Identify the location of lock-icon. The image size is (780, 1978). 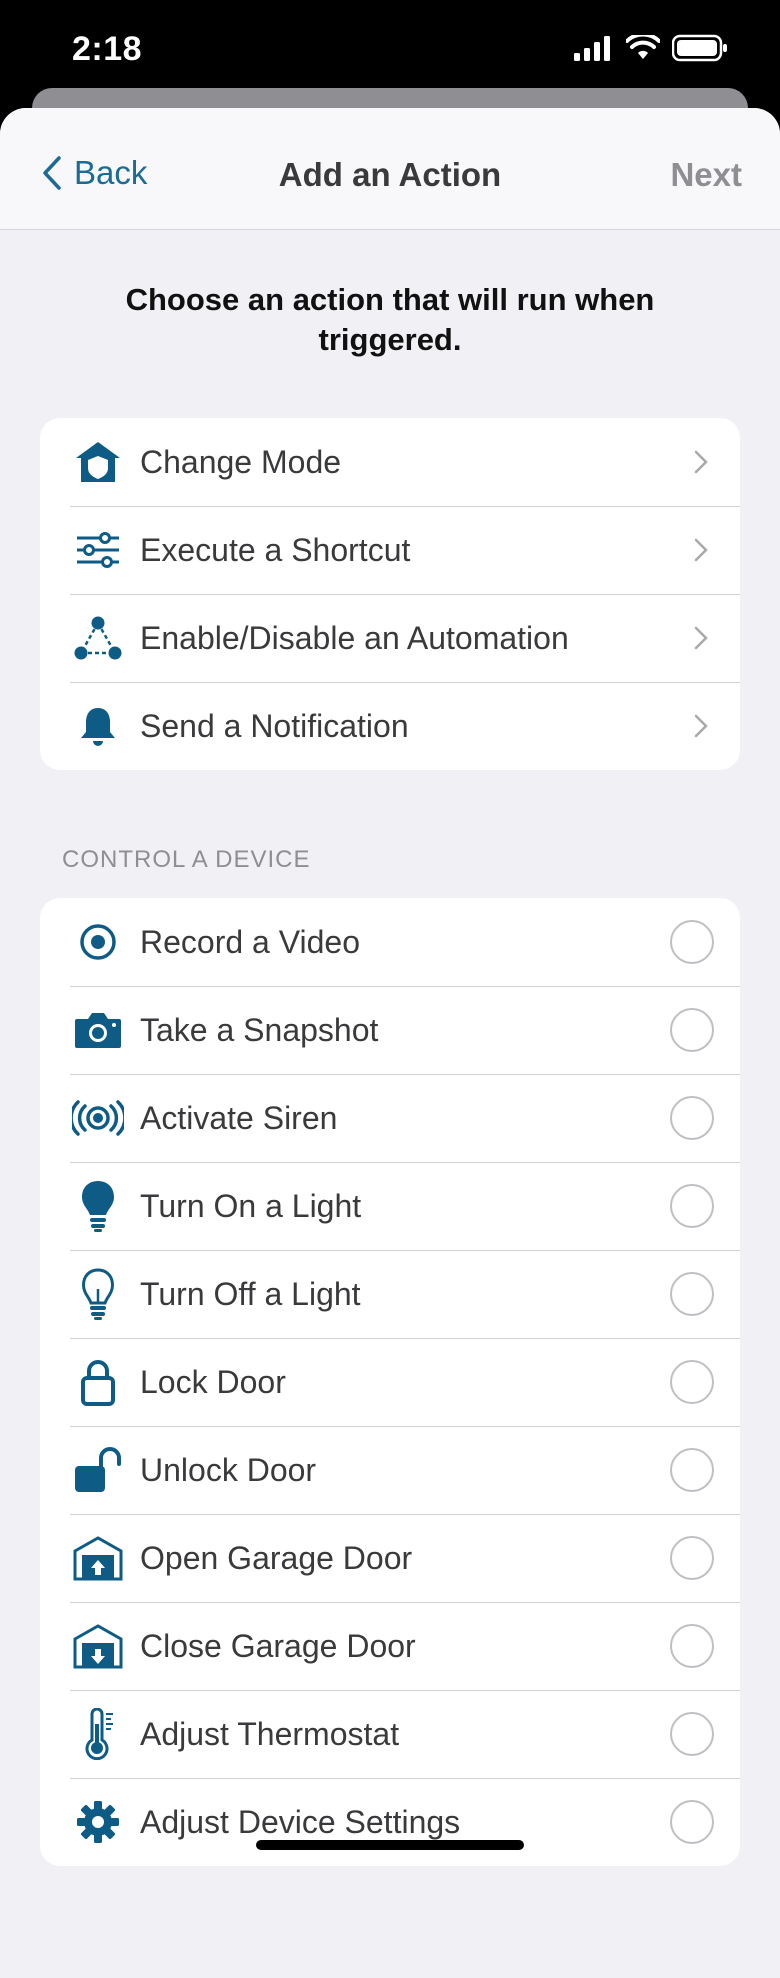
(98, 1382).